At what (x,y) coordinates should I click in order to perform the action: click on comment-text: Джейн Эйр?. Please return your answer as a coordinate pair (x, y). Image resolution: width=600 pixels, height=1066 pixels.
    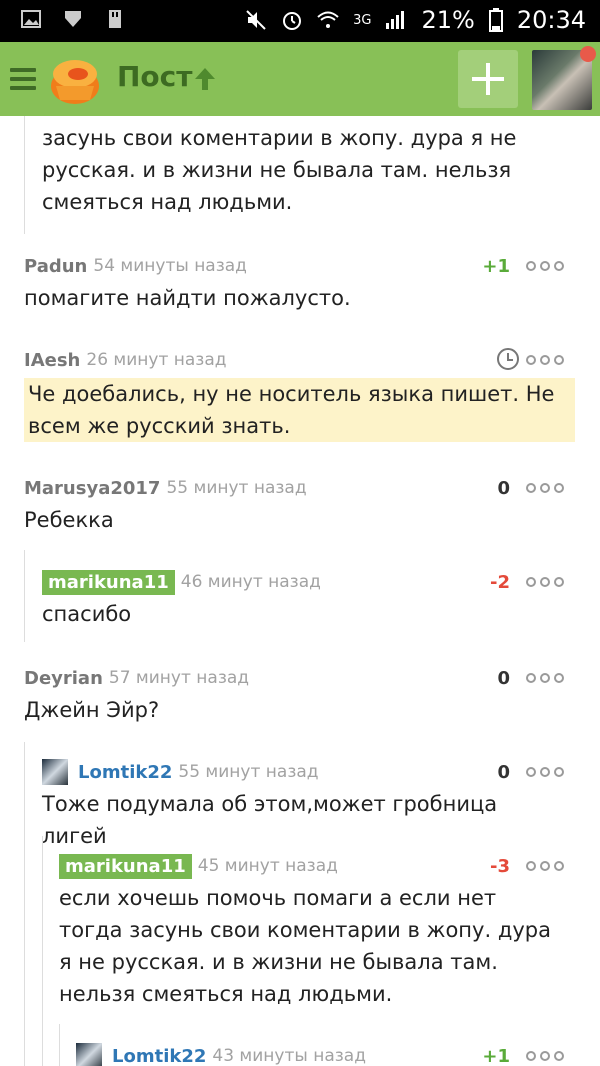
    Looking at the image, I should click on (92, 710).